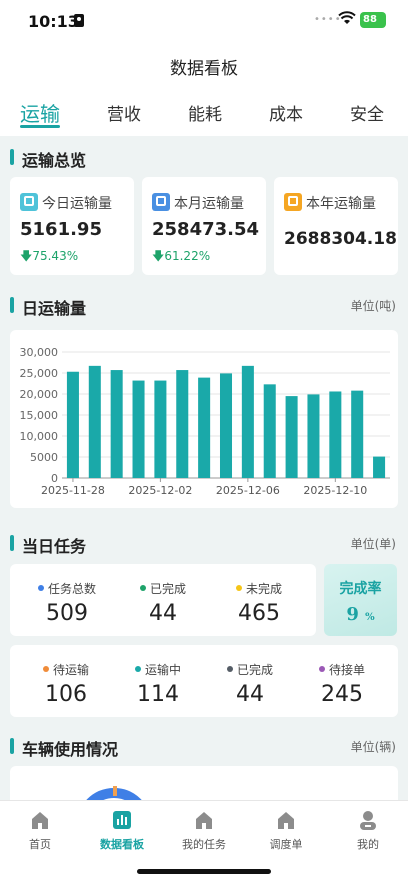 The image size is (408, 883). I want to click on tabbar-dashboard: 数据看板, so click(122, 830).